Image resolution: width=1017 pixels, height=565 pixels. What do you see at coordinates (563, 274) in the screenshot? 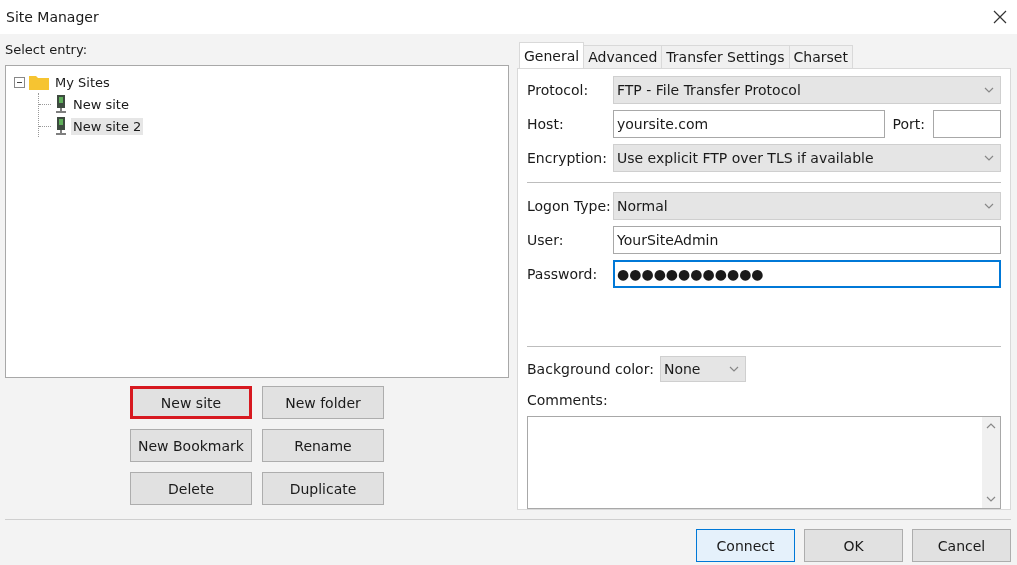
I see `field-label: Password:` at bounding box center [563, 274].